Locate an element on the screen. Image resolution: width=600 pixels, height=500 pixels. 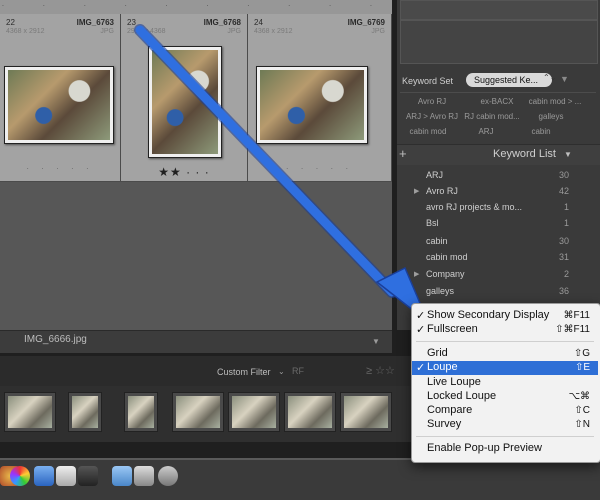
keyword-suggestion: galleys is located at coordinates (551, 116).